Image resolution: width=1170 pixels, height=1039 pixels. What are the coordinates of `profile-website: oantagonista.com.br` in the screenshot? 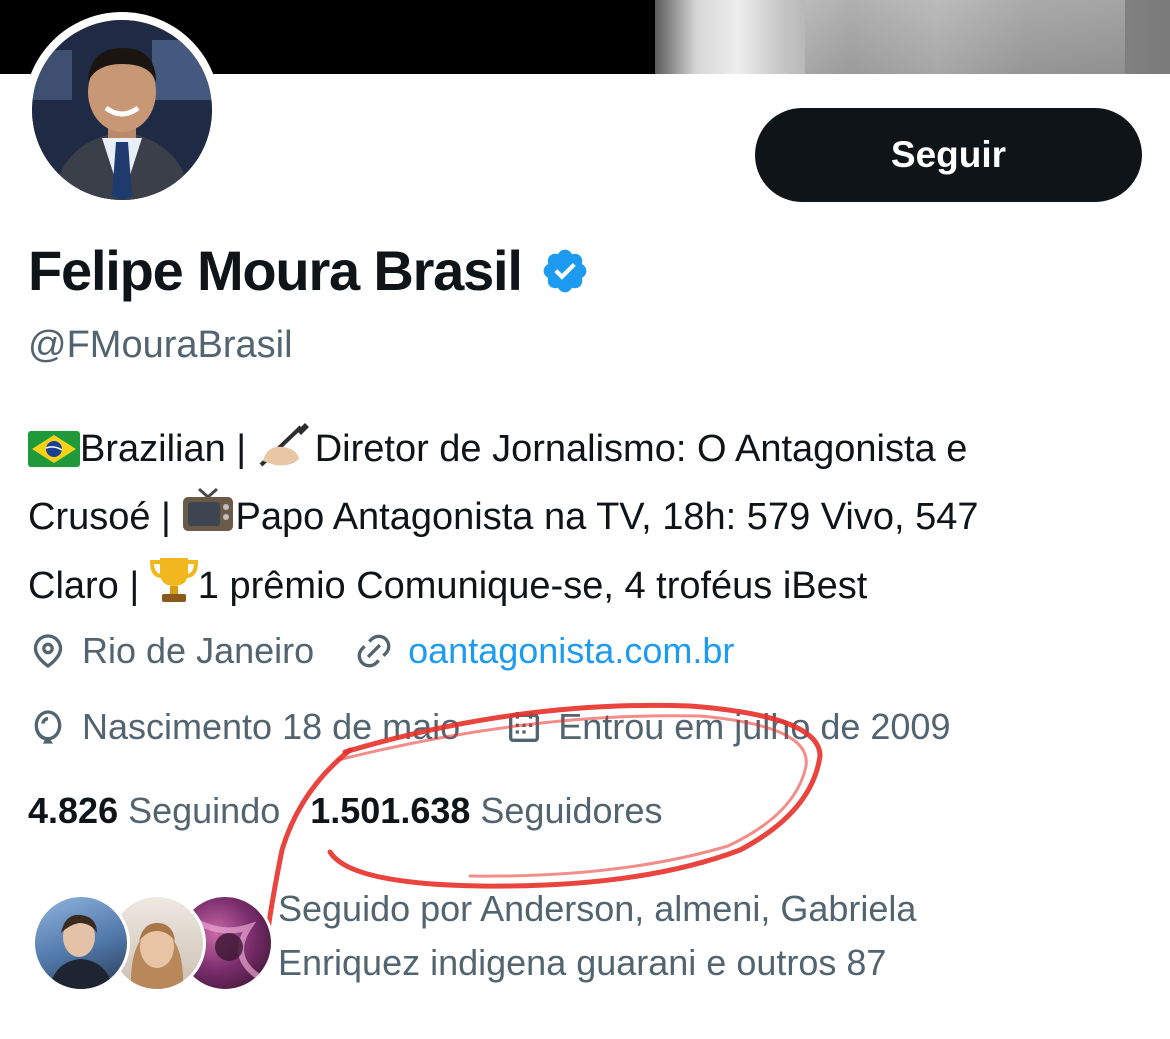 It's located at (544, 651).